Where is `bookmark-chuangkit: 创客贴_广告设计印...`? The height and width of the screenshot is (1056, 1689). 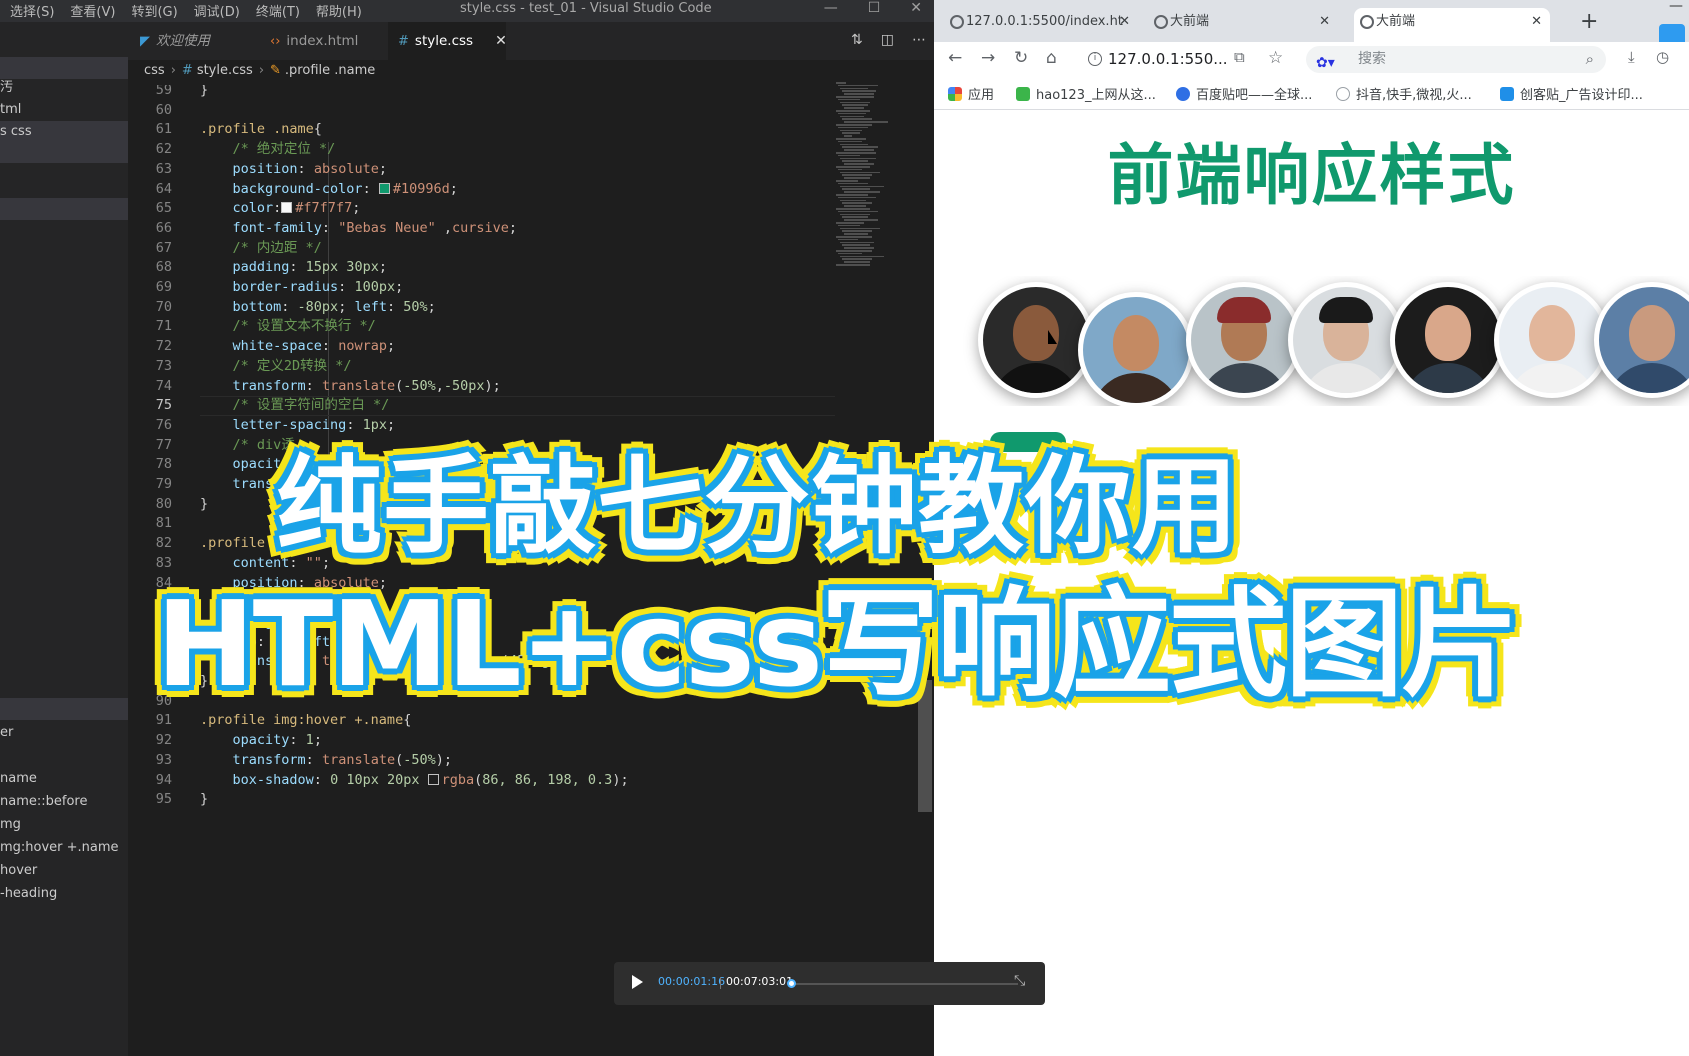 bookmark-chuangkit: 创客贴_广告设计印... is located at coordinates (1571, 93).